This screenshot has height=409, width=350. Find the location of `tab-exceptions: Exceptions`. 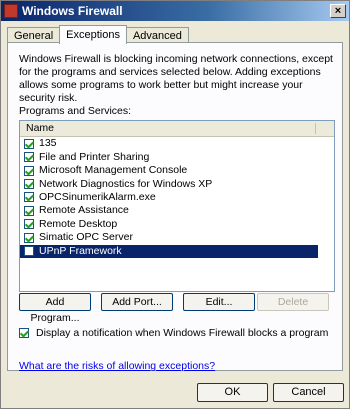

tab-exceptions: Exceptions is located at coordinates (93, 34).